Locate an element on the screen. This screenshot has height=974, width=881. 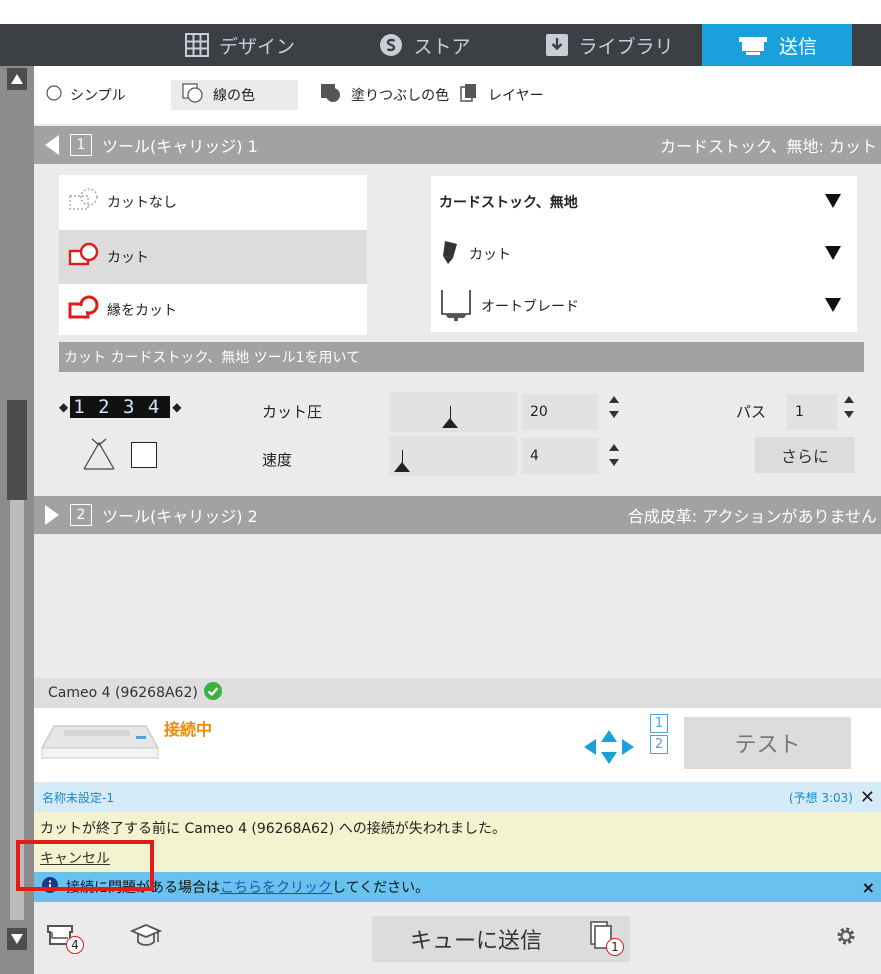
machine-header: Cameo 4 (96268A62) is located at coordinates (457, 693).